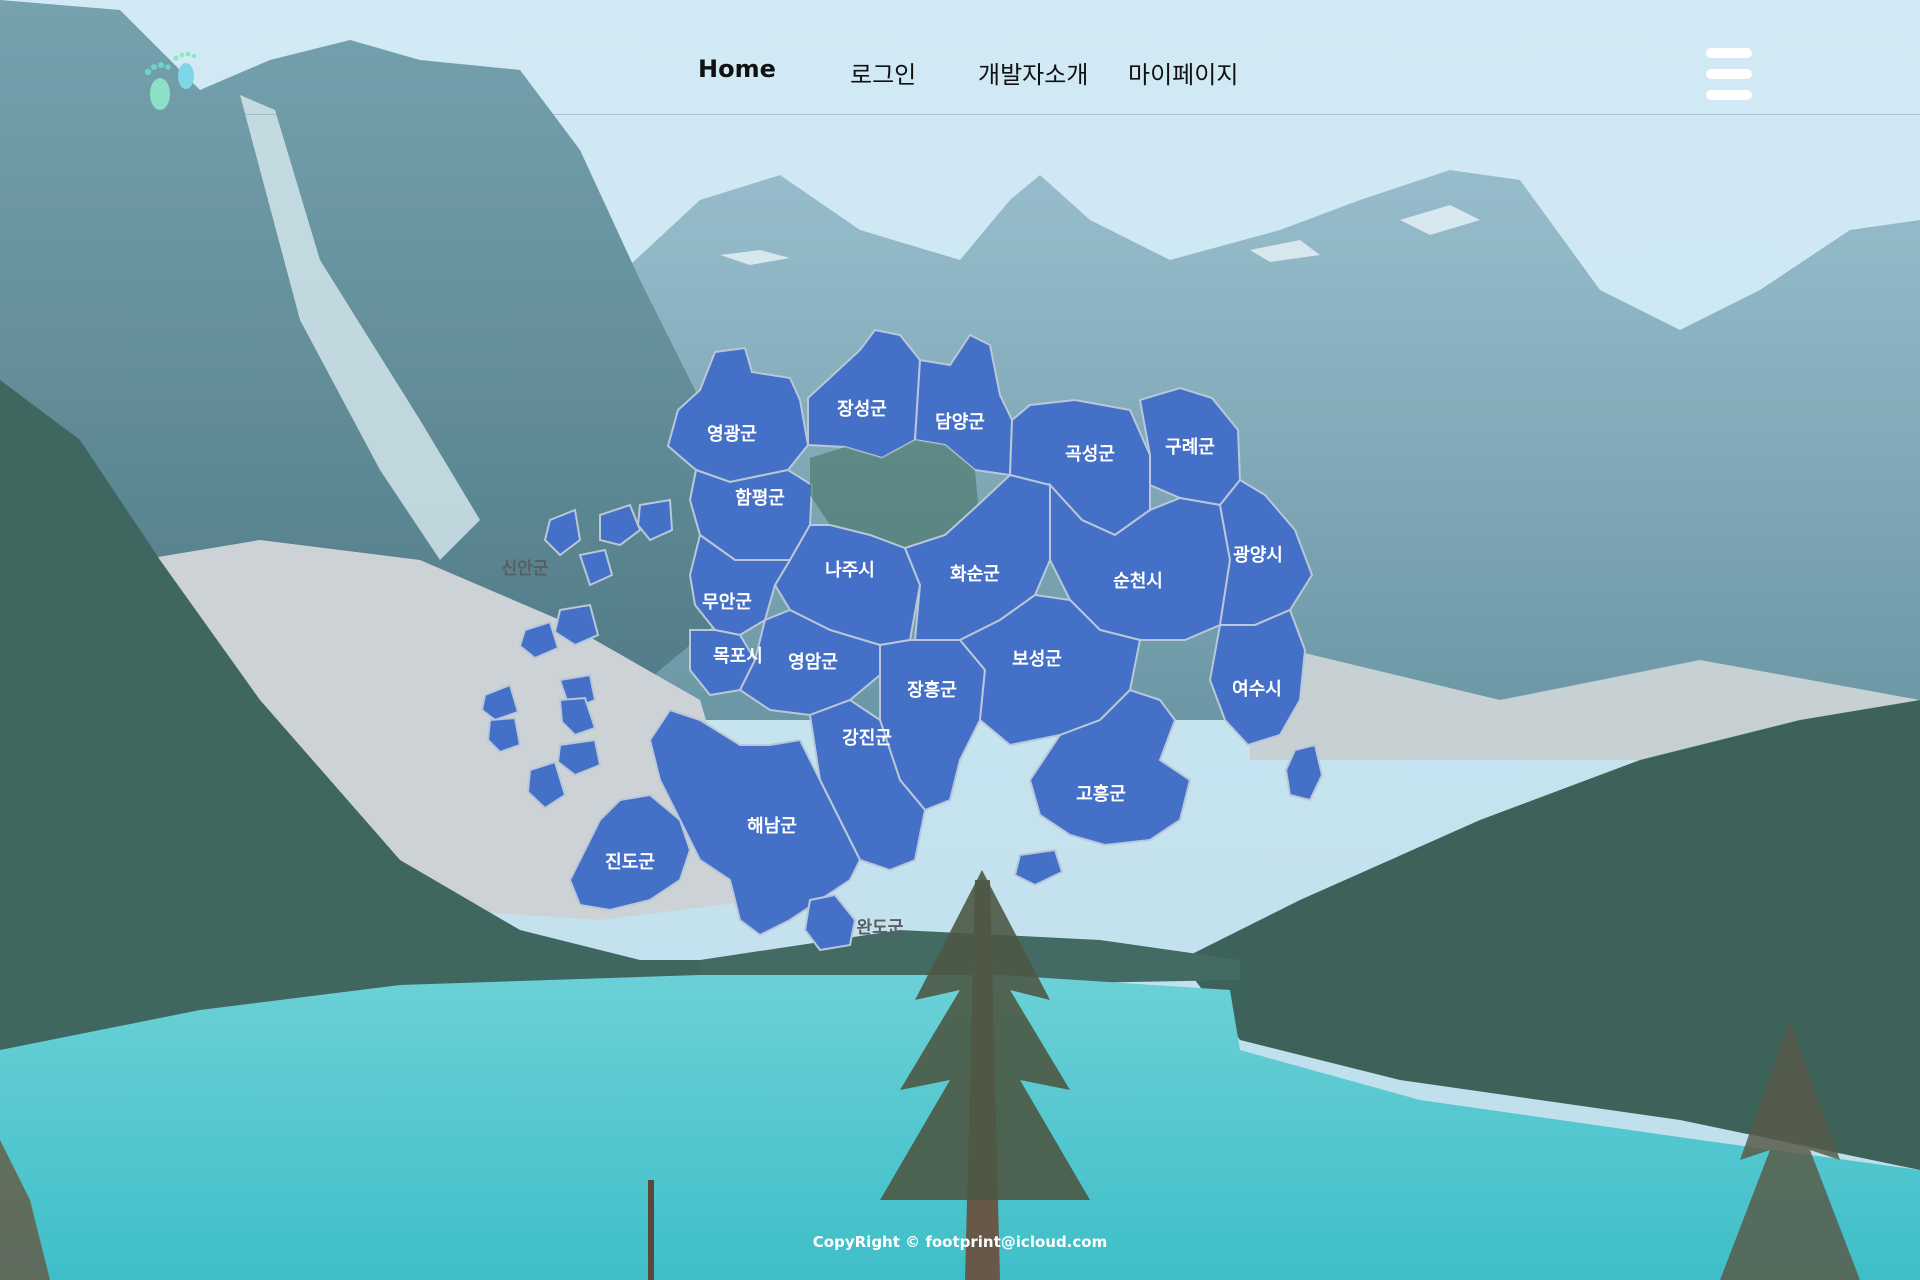  Describe the element at coordinates (830, 922) in the screenshot. I see `region-wando` at that location.